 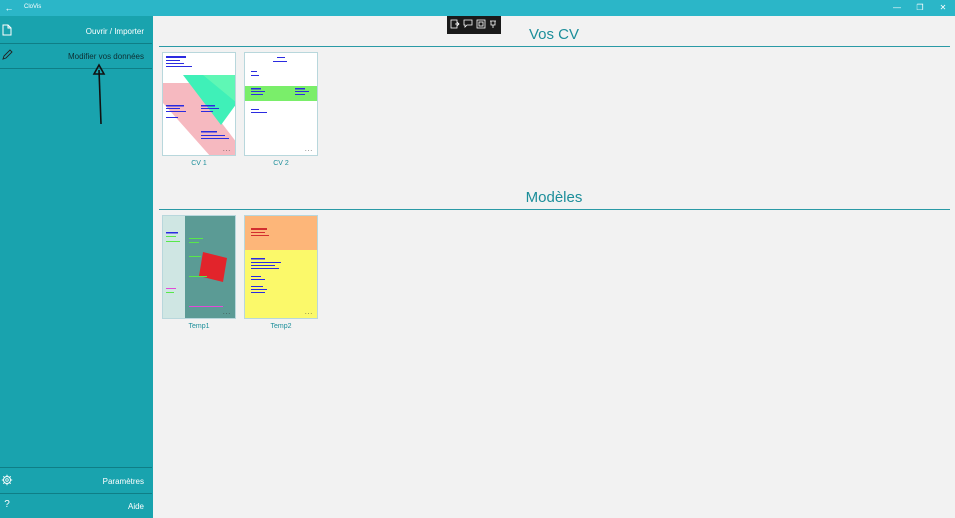 What do you see at coordinates (7, 504) in the screenshot?
I see `help-icon: ?` at bounding box center [7, 504].